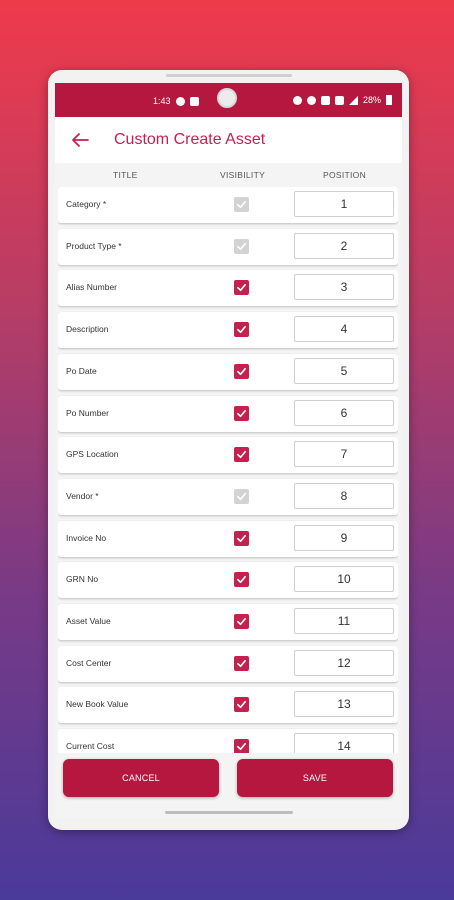 This screenshot has height=900, width=454. What do you see at coordinates (228, 785) in the screenshot?
I see `footer: CANCEL SAVE` at bounding box center [228, 785].